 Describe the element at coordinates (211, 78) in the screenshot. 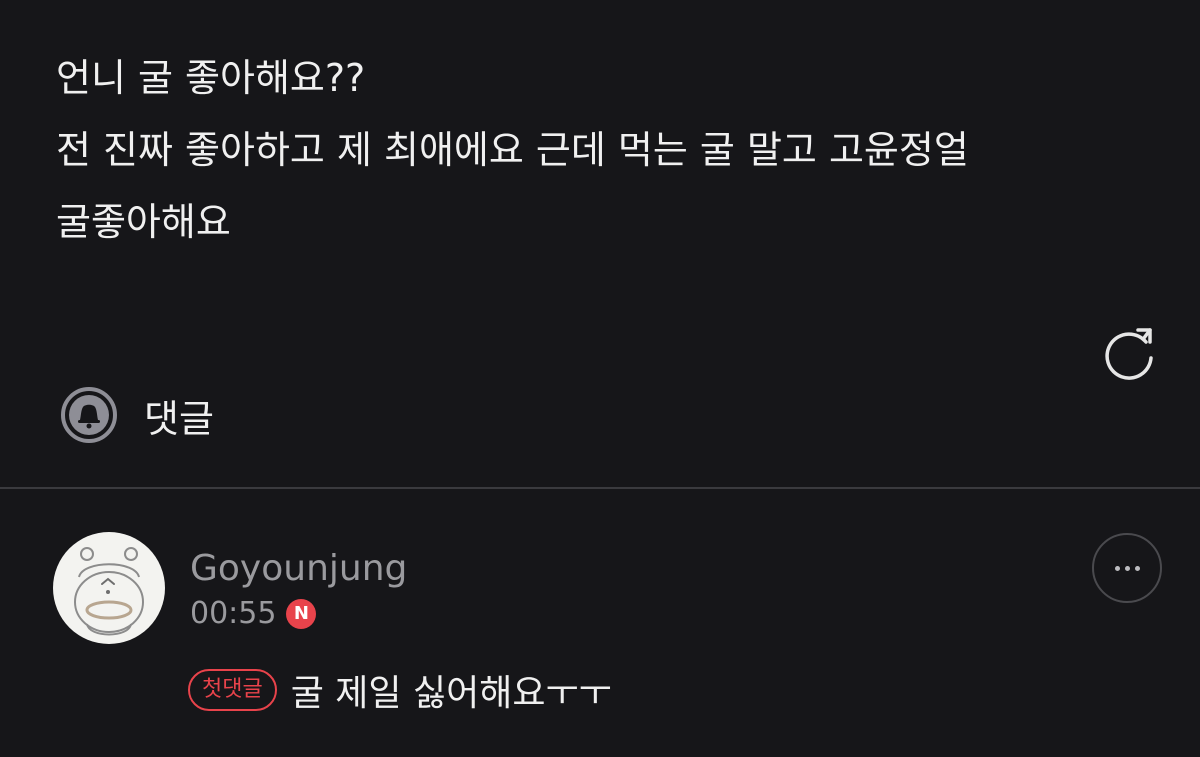

I see `post-line-1: 언니 굴 좋아해요??` at that location.